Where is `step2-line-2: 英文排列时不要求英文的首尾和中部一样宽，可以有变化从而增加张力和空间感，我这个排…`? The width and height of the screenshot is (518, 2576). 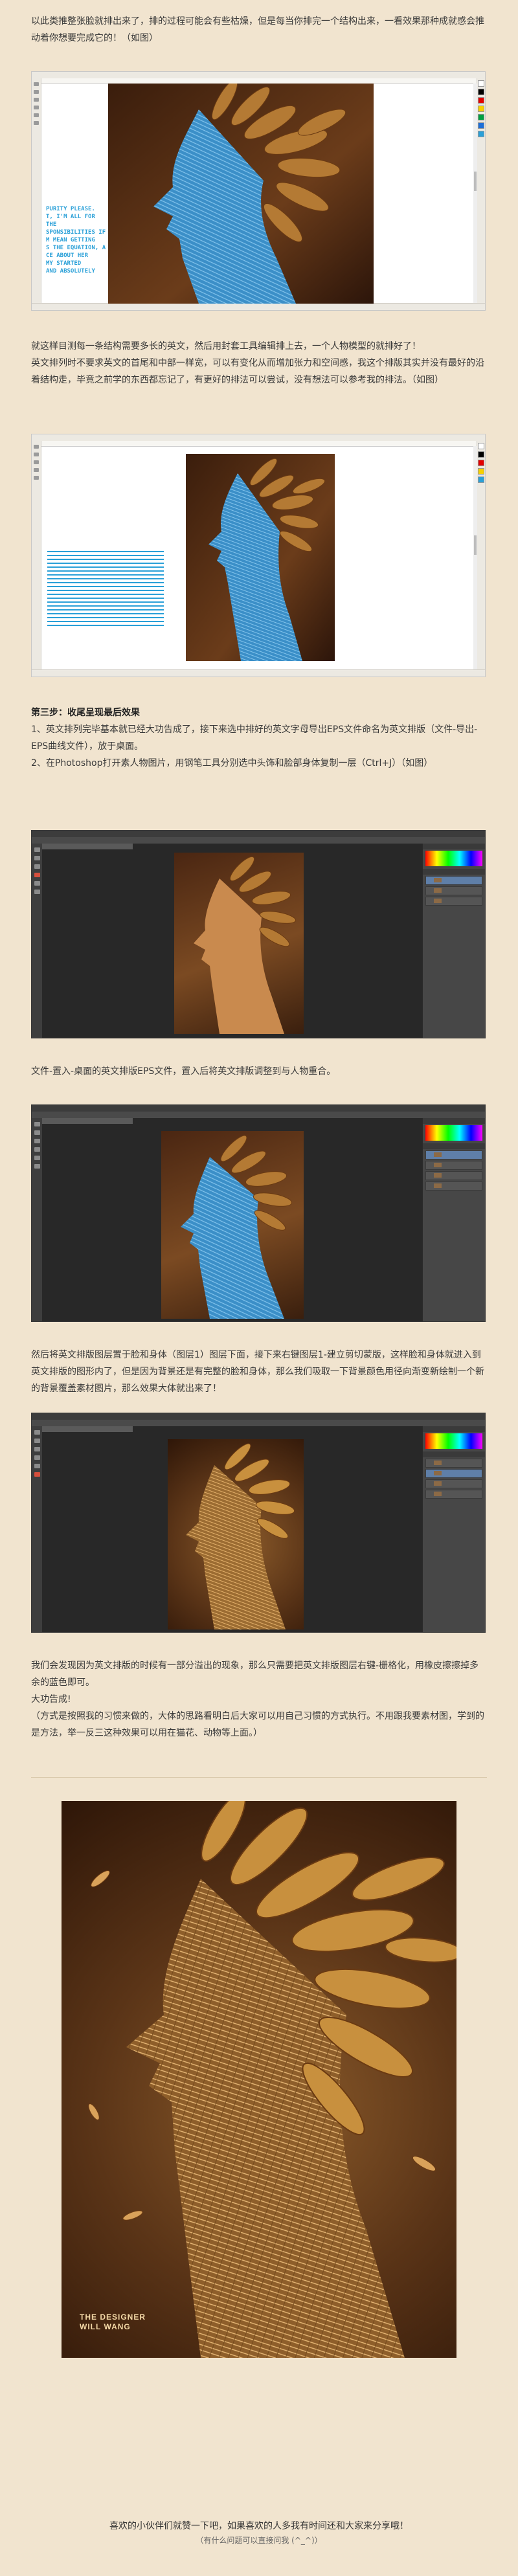 step2-line-2: 英文排列时不要求英文的首尾和中部一样宽，可以有变化从而增加张力和空间感，我这个排… is located at coordinates (257, 371).